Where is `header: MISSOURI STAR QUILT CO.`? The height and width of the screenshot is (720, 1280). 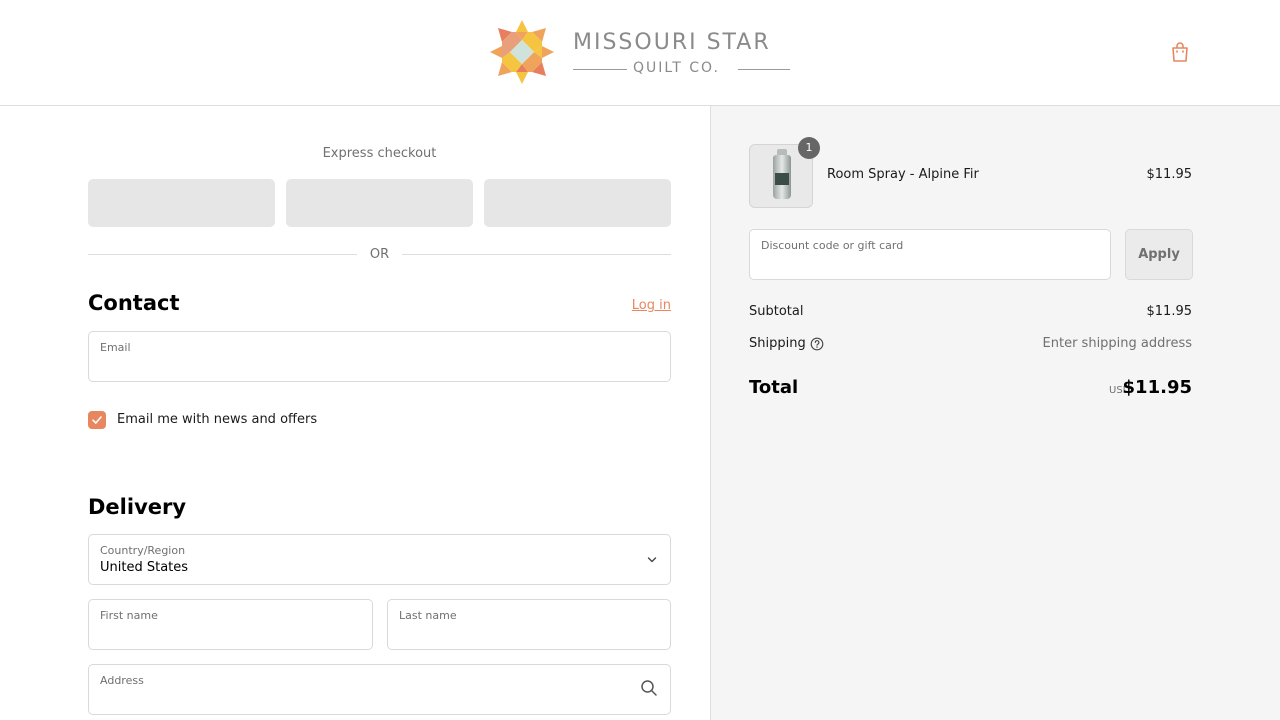
header: MISSOURI STAR QUILT CO. is located at coordinates (640, 53).